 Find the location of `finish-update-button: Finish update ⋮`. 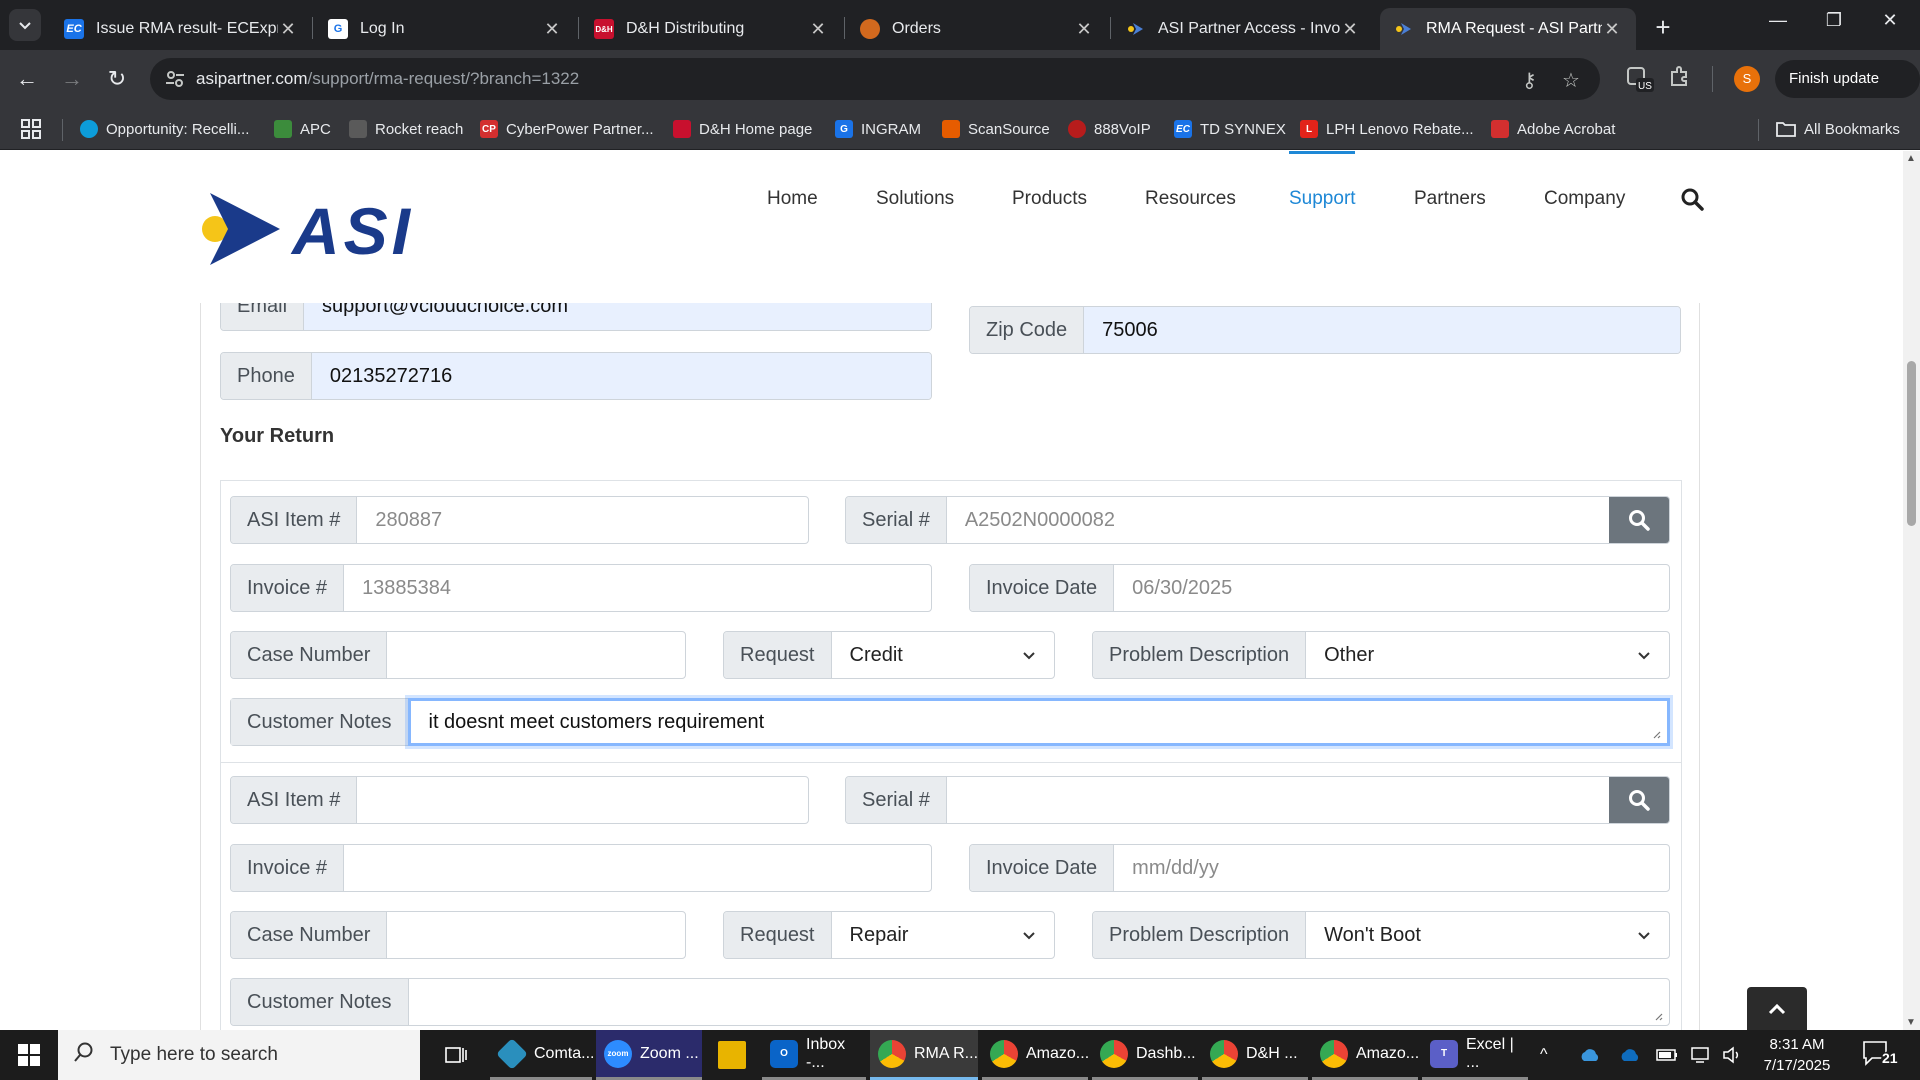

finish-update-button: Finish update ⋮ is located at coordinates (1847, 92).